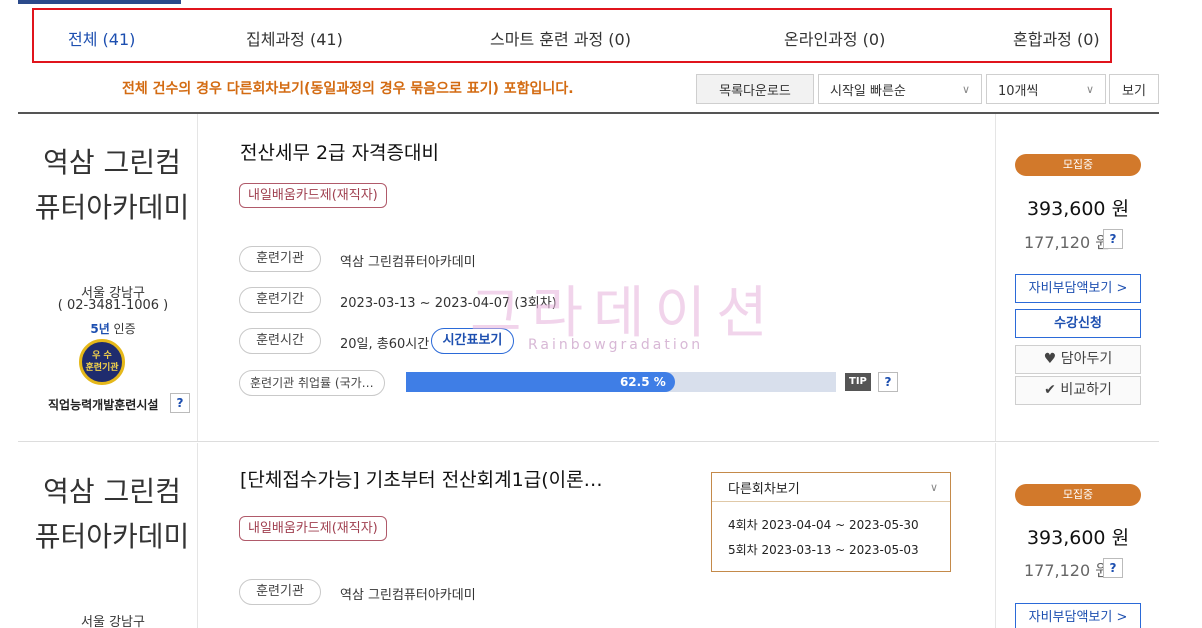 The height and width of the screenshot is (628, 1202). I want to click on price-column: 모집중 393,600 원 177,120 원 ? 자비부담액보기 >, so click(1077, 535).